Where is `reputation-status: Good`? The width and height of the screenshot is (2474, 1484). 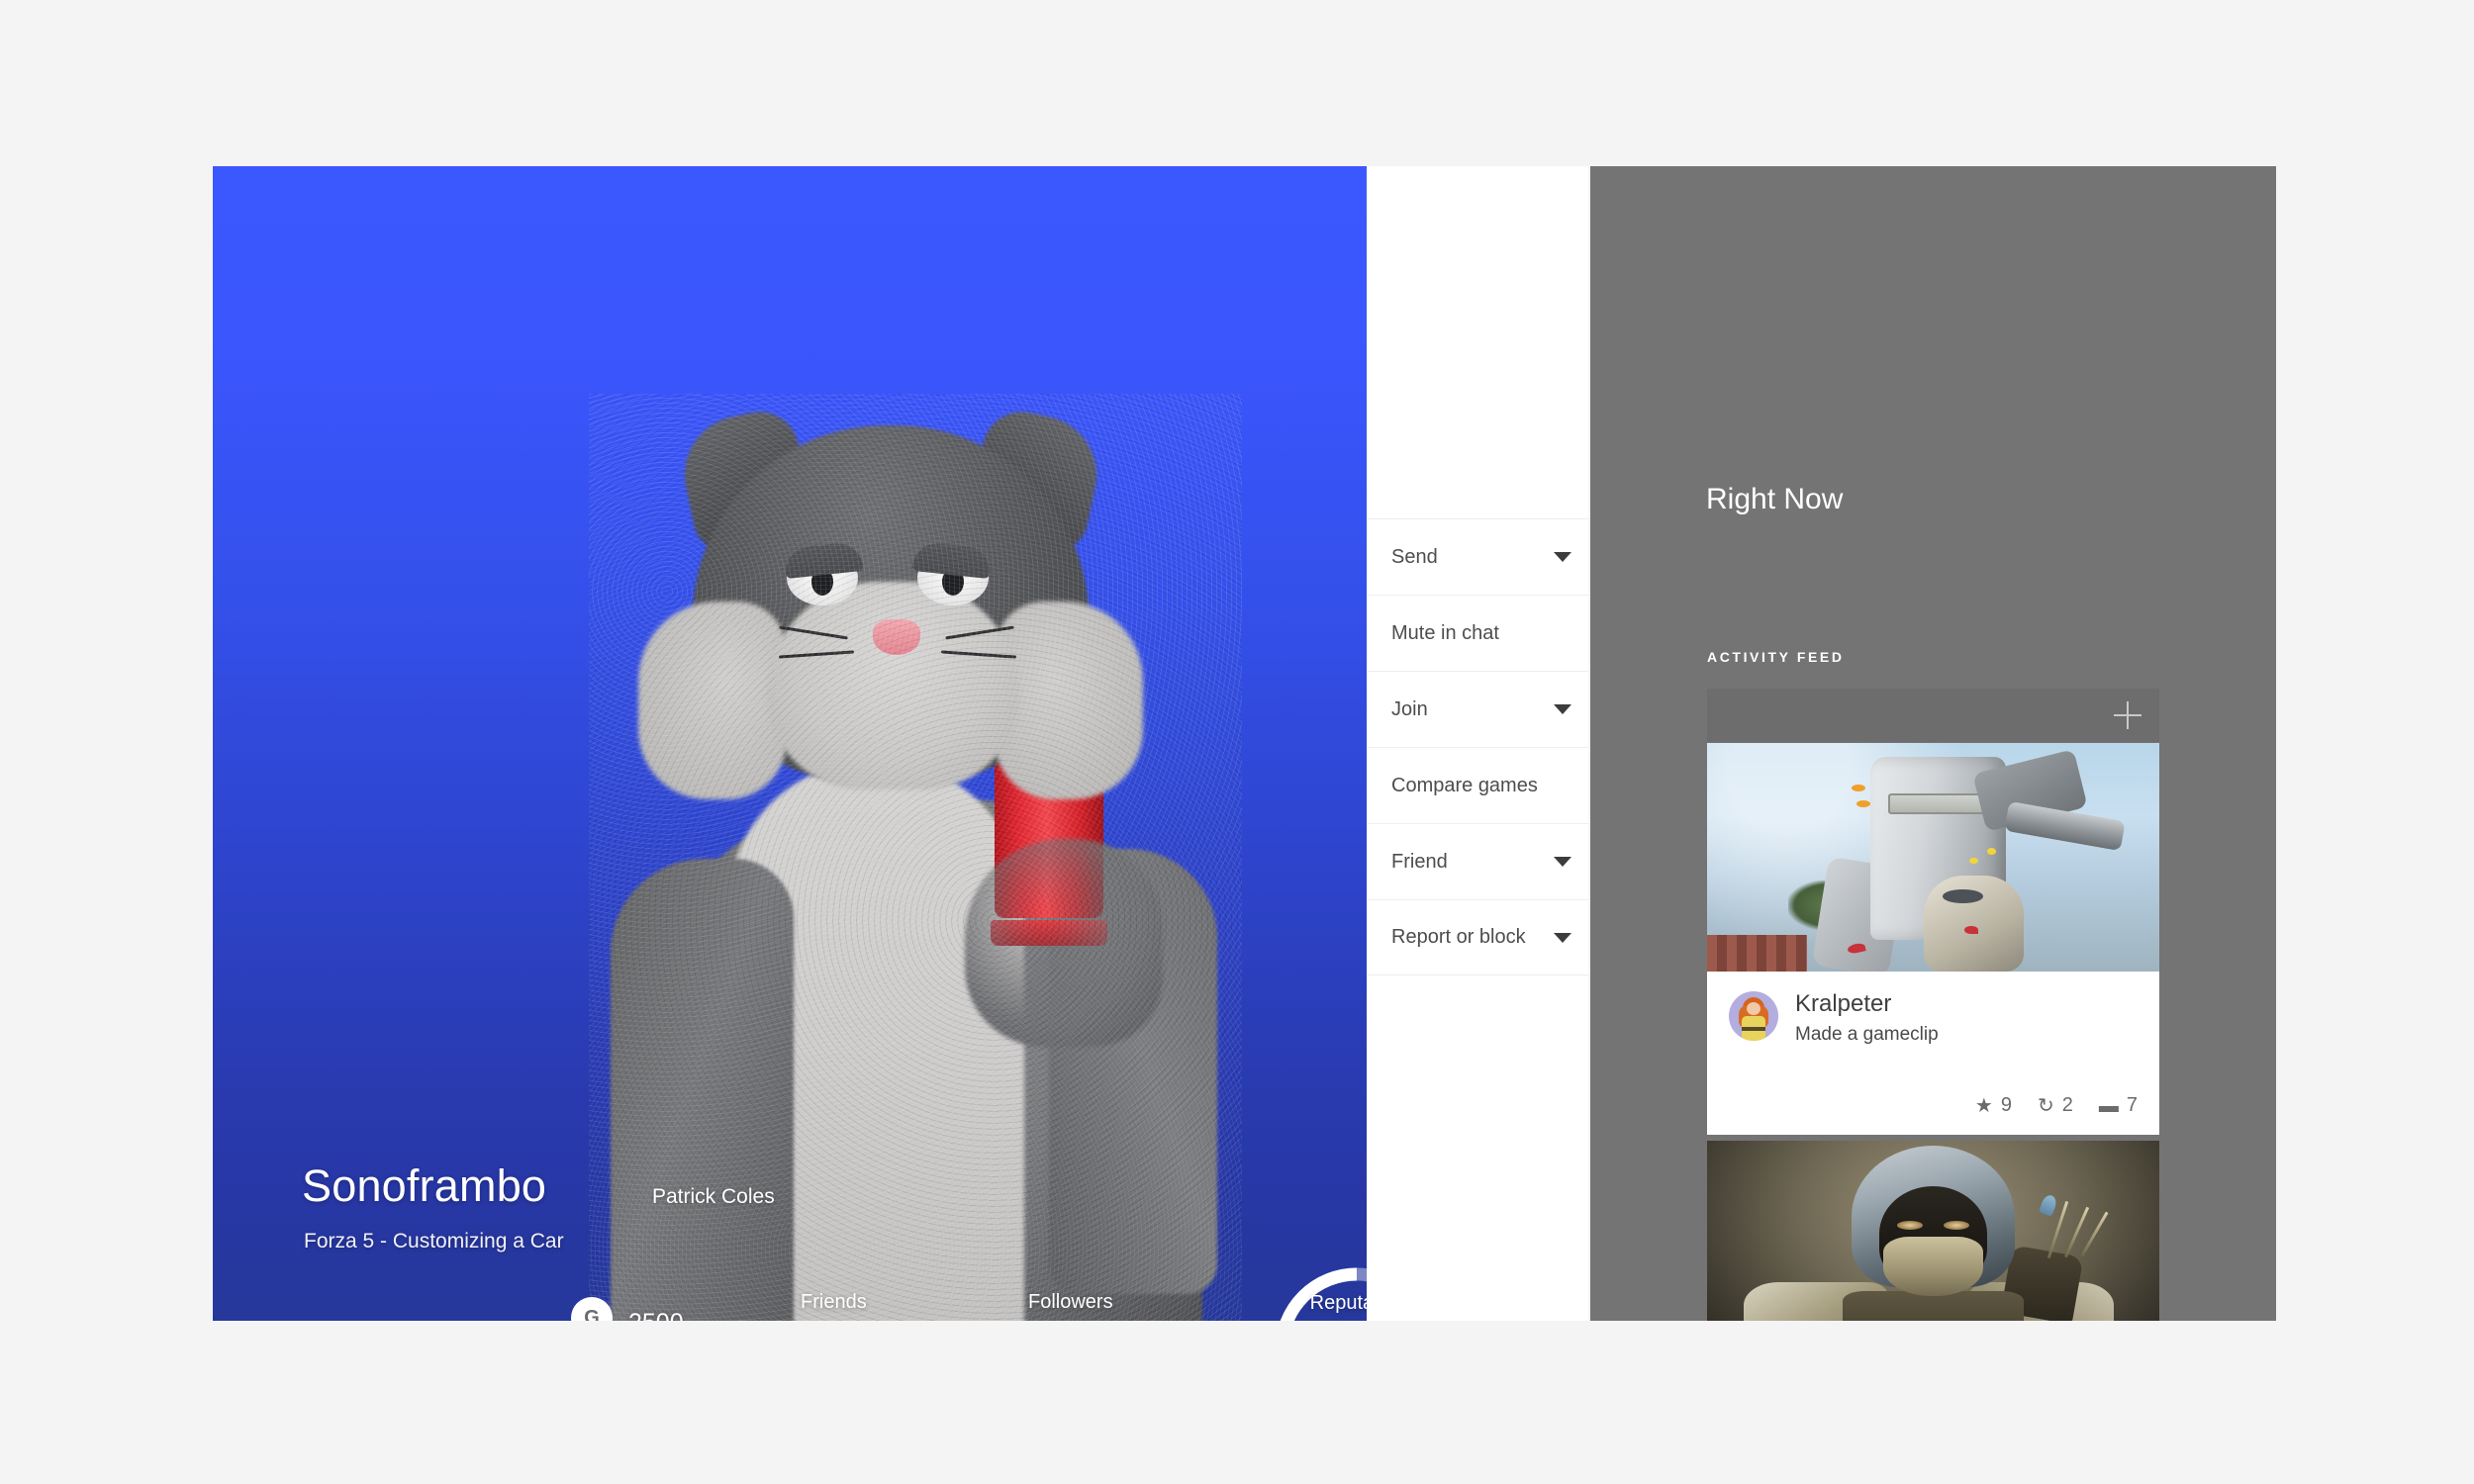 reputation-status: Good is located at coordinates (1330, 1320).